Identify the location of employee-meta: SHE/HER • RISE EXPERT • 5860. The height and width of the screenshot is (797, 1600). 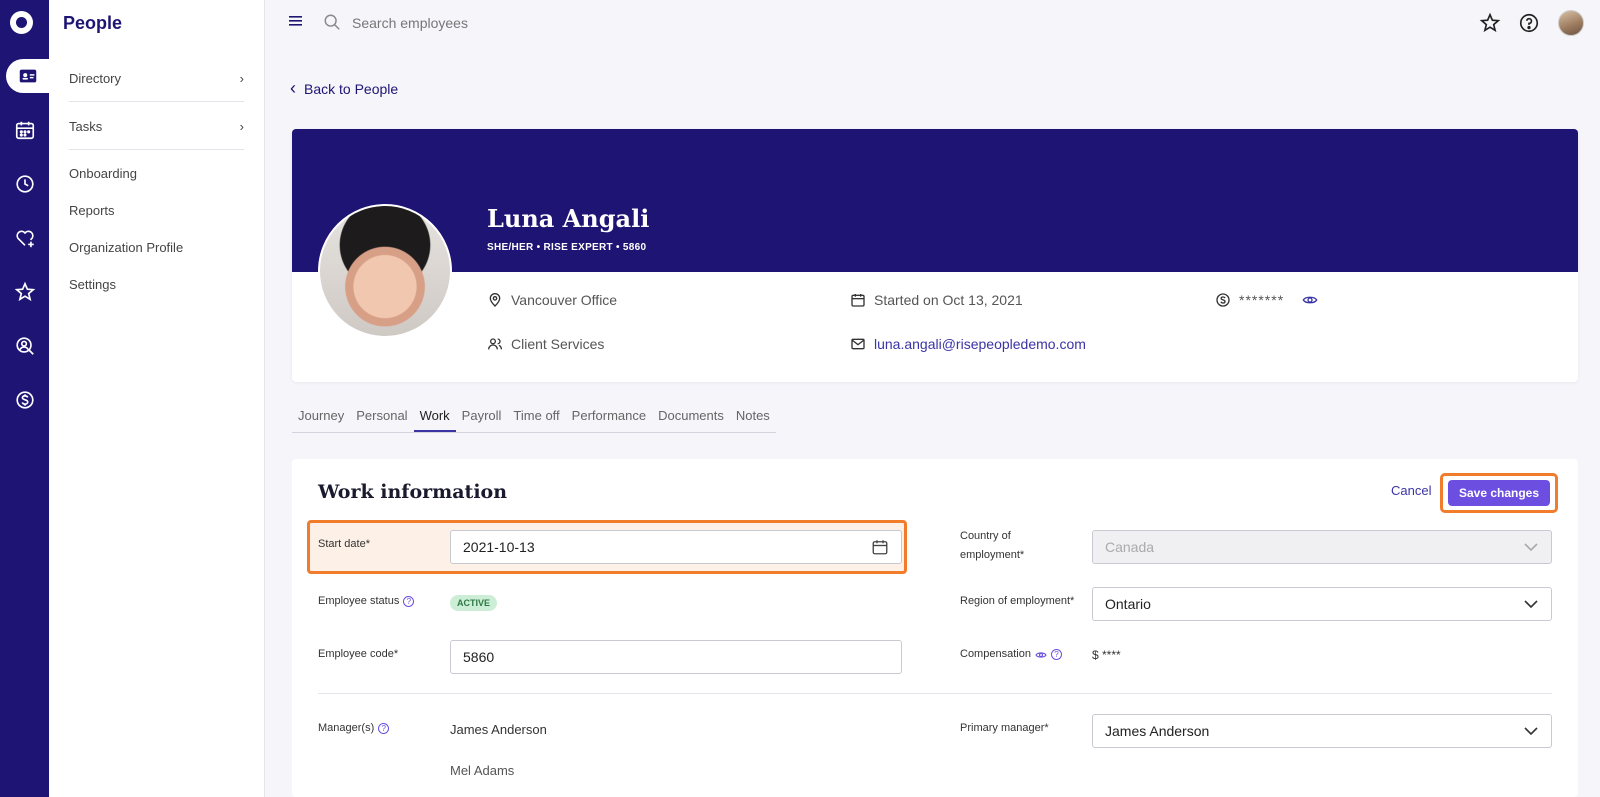
(567, 247).